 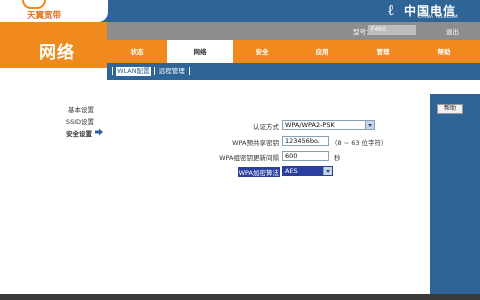 I want to click on main-tabs: 状态 网络 安全 应用 管理 帮助, so click(x=293, y=51).